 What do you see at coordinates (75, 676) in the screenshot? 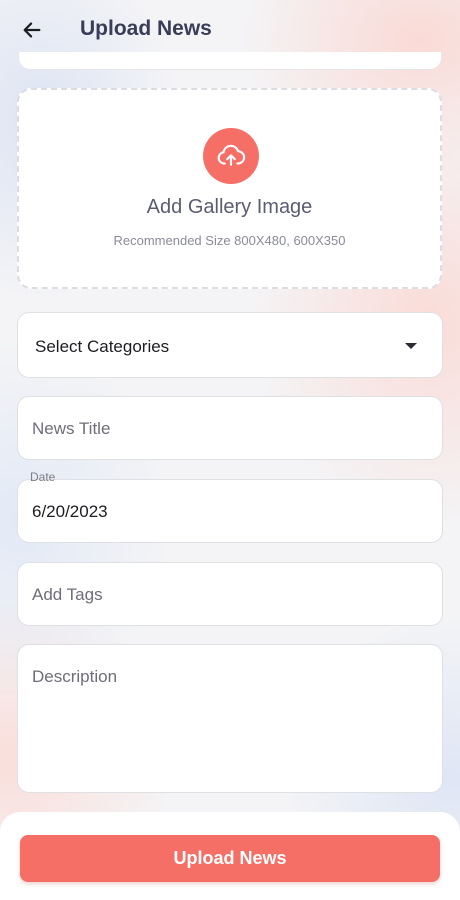
I see `description-placeholder: Description` at bounding box center [75, 676].